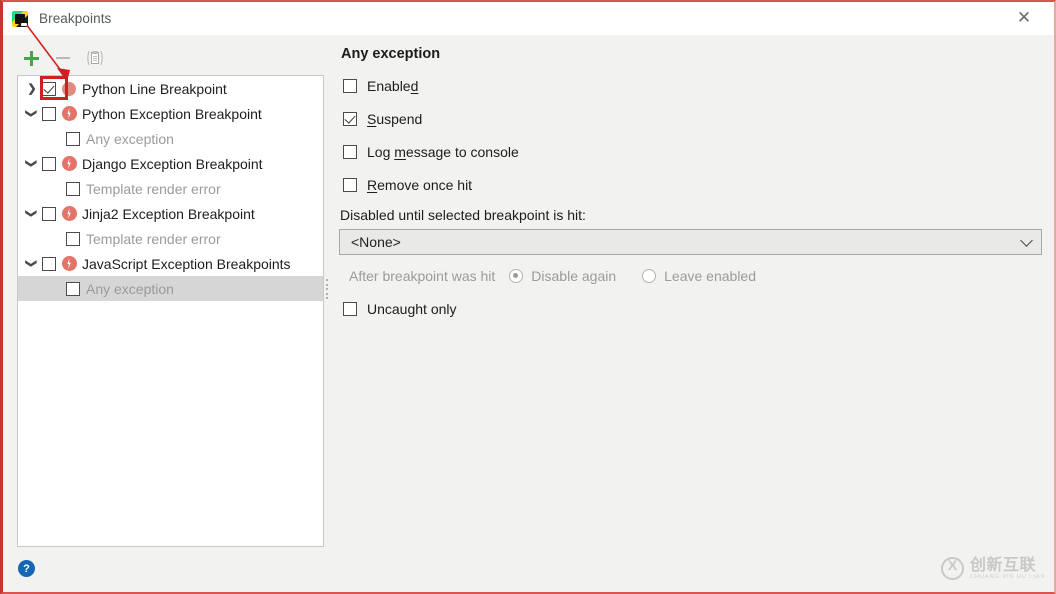 This screenshot has width=1056, height=594. What do you see at coordinates (462, 151) in the screenshot?
I see `label-part-post: essage to console` at bounding box center [462, 151].